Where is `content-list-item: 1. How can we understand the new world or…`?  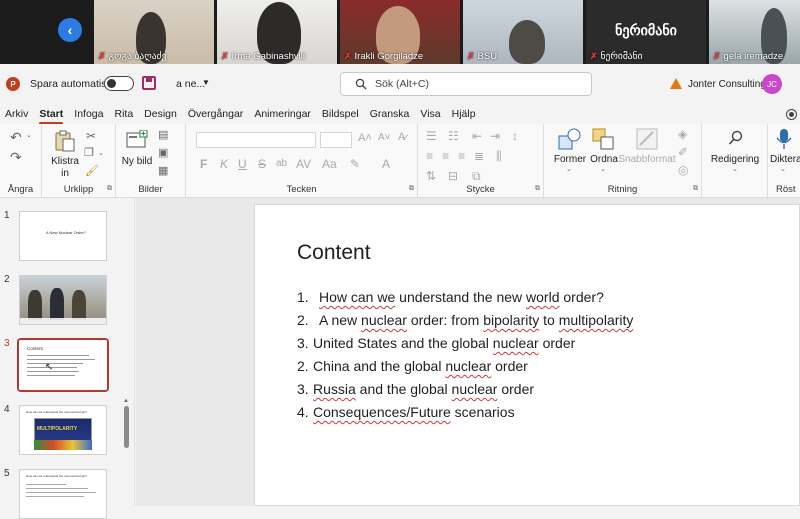
content-list-item: 1. How can we understand the new world or… is located at coordinates (450, 297).